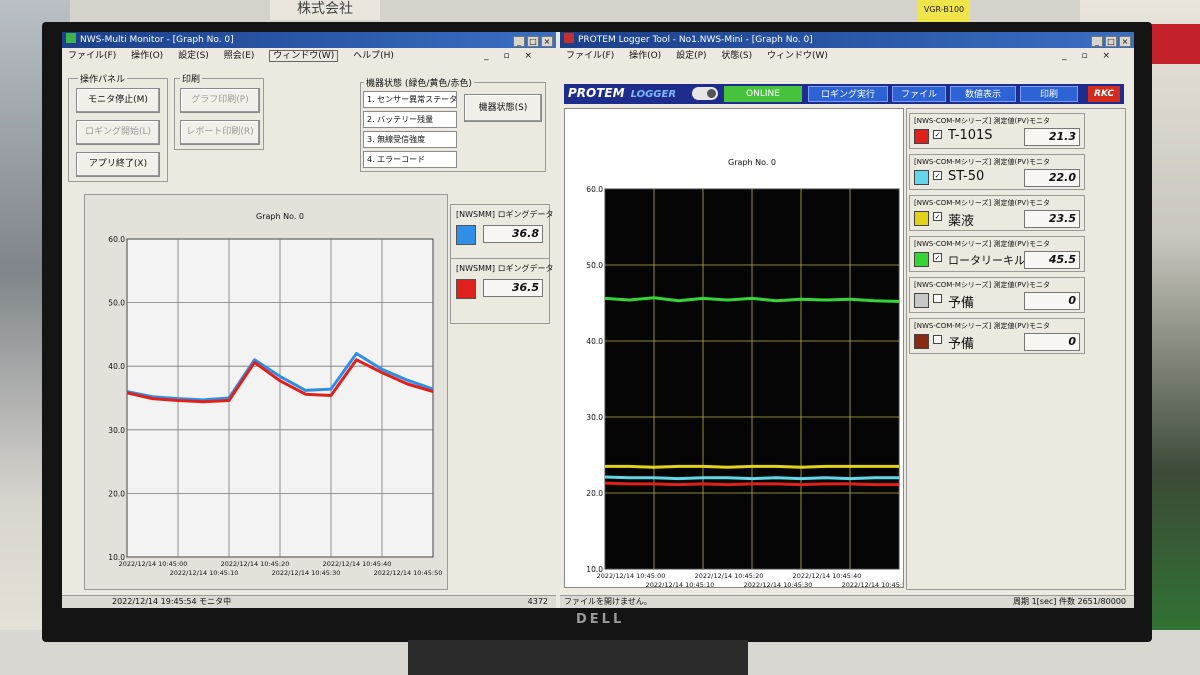 The height and width of the screenshot is (675, 1200). What do you see at coordinates (193, 56) in the screenshot?
I see `menu-settings: 設定(S)` at bounding box center [193, 56].